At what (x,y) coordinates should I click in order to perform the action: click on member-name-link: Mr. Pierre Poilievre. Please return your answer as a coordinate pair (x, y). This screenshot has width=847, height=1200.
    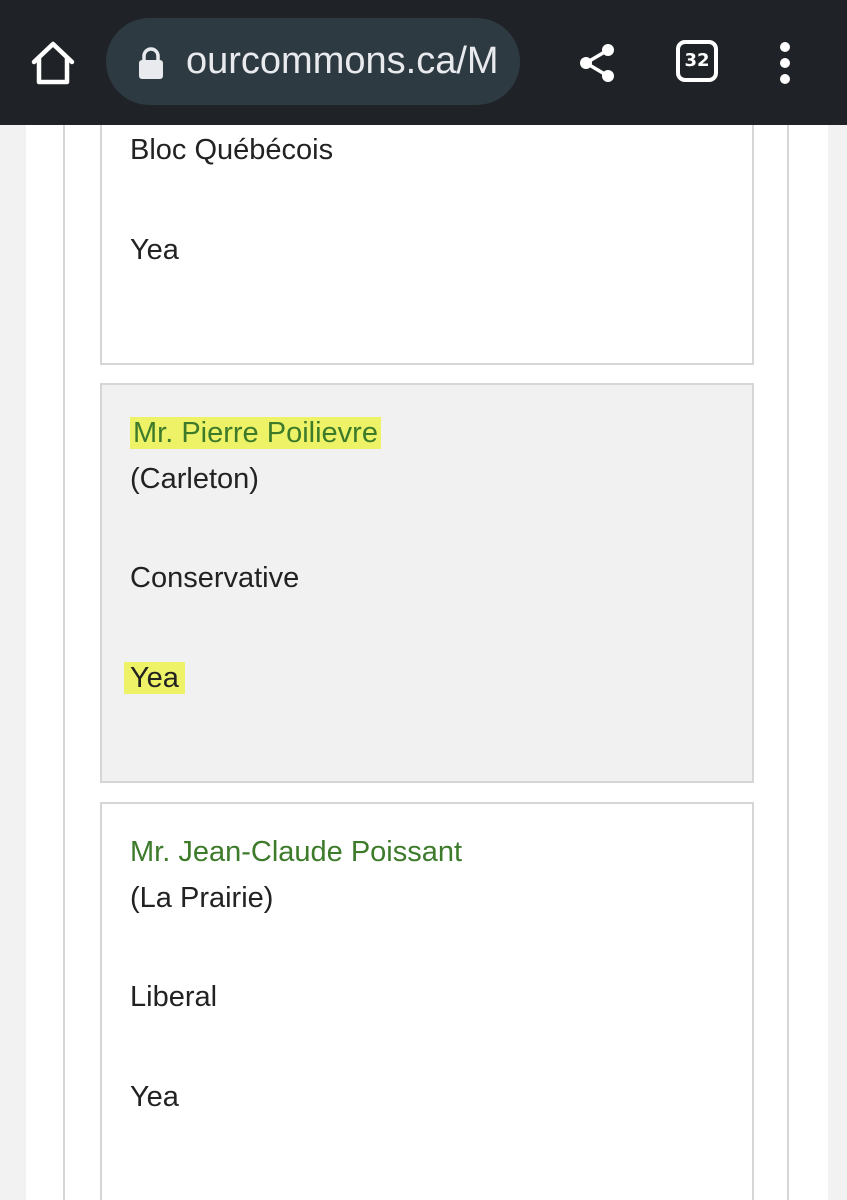
    Looking at the image, I should click on (255, 433).